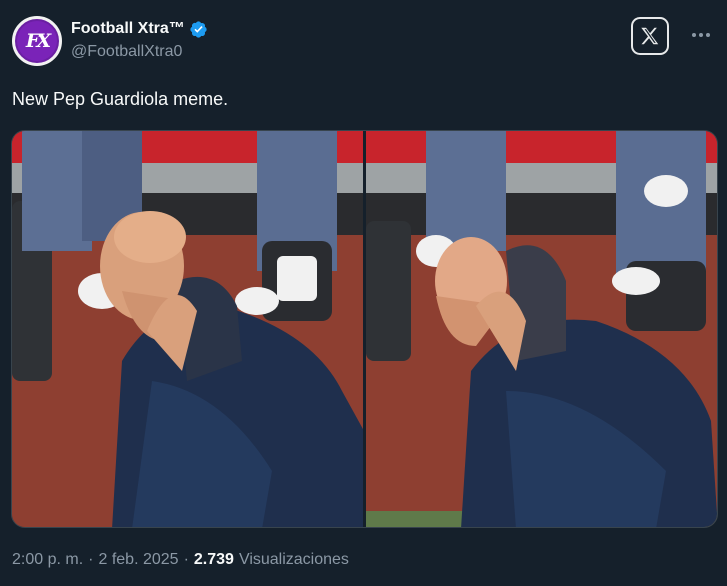 This screenshot has height=586, width=727. I want to click on tweet-text: New Pep Guardiola meme., so click(120, 99).